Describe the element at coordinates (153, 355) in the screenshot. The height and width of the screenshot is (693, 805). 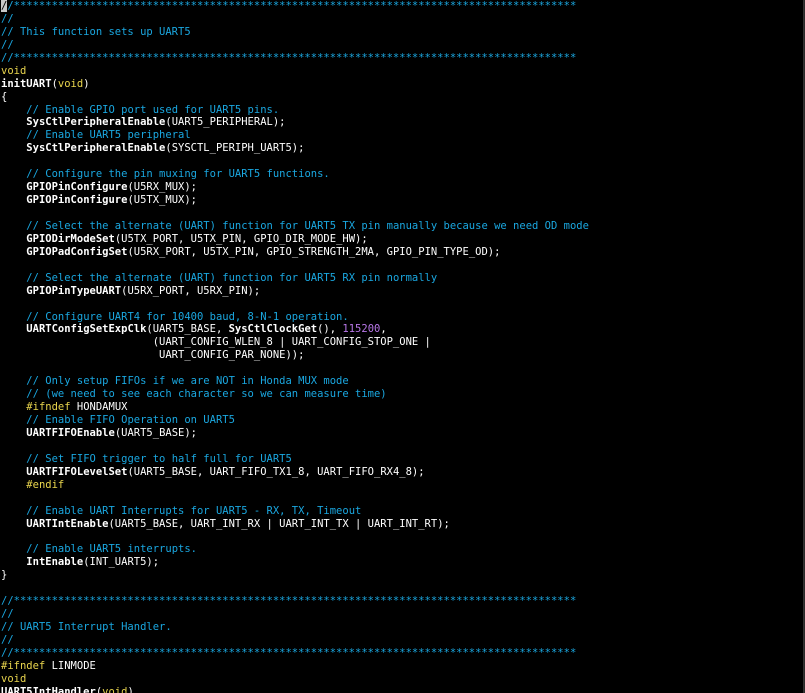
I see `code-token-plain: UART_CONFIG_PAR_NONE));` at that location.